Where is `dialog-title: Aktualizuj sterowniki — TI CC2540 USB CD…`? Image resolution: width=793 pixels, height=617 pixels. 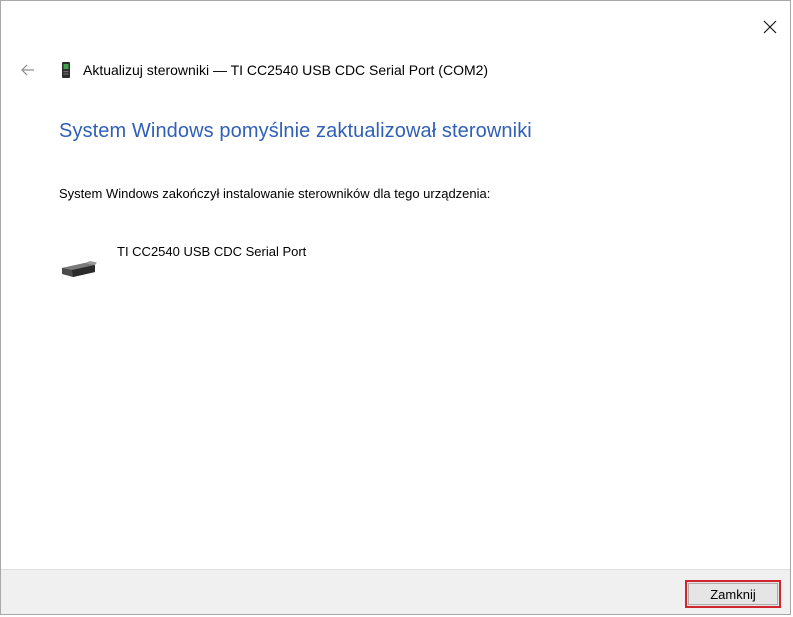 dialog-title: Aktualizuj sterowniki — TI CC2540 USB CD… is located at coordinates (286, 70).